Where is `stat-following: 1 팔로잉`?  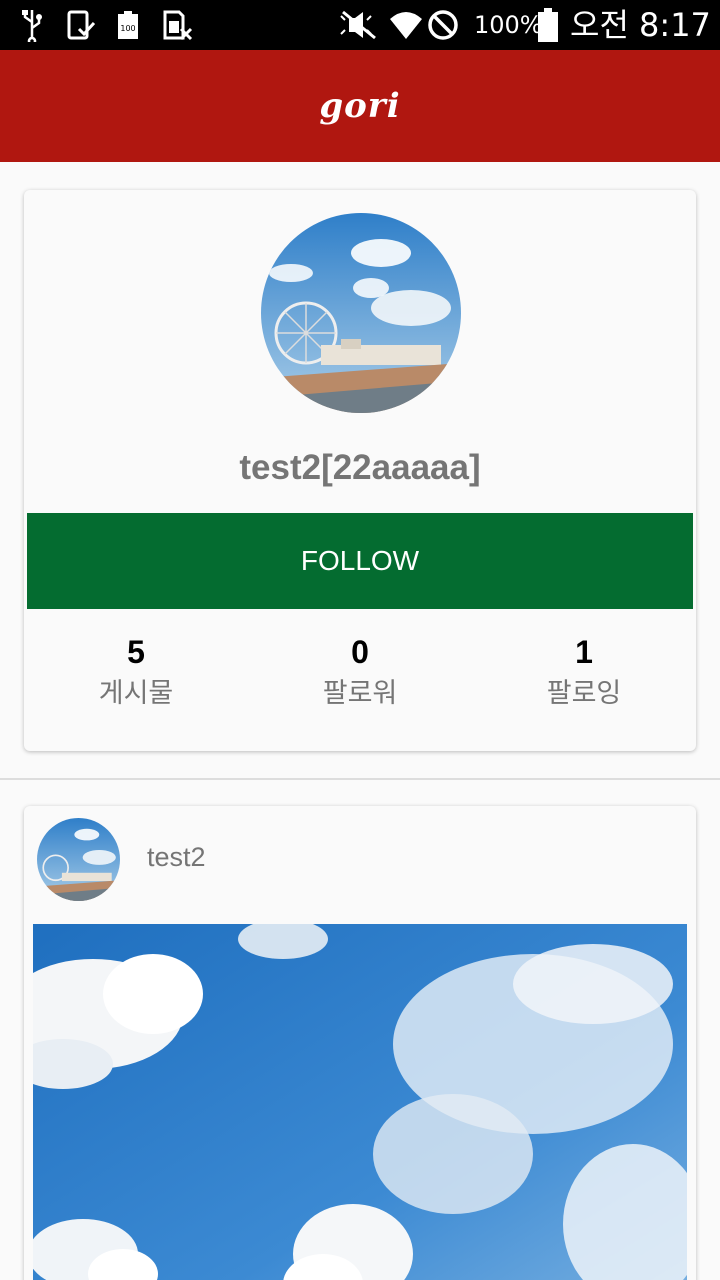 stat-following: 1 팔로잉 is located at coordinates (584, 675).